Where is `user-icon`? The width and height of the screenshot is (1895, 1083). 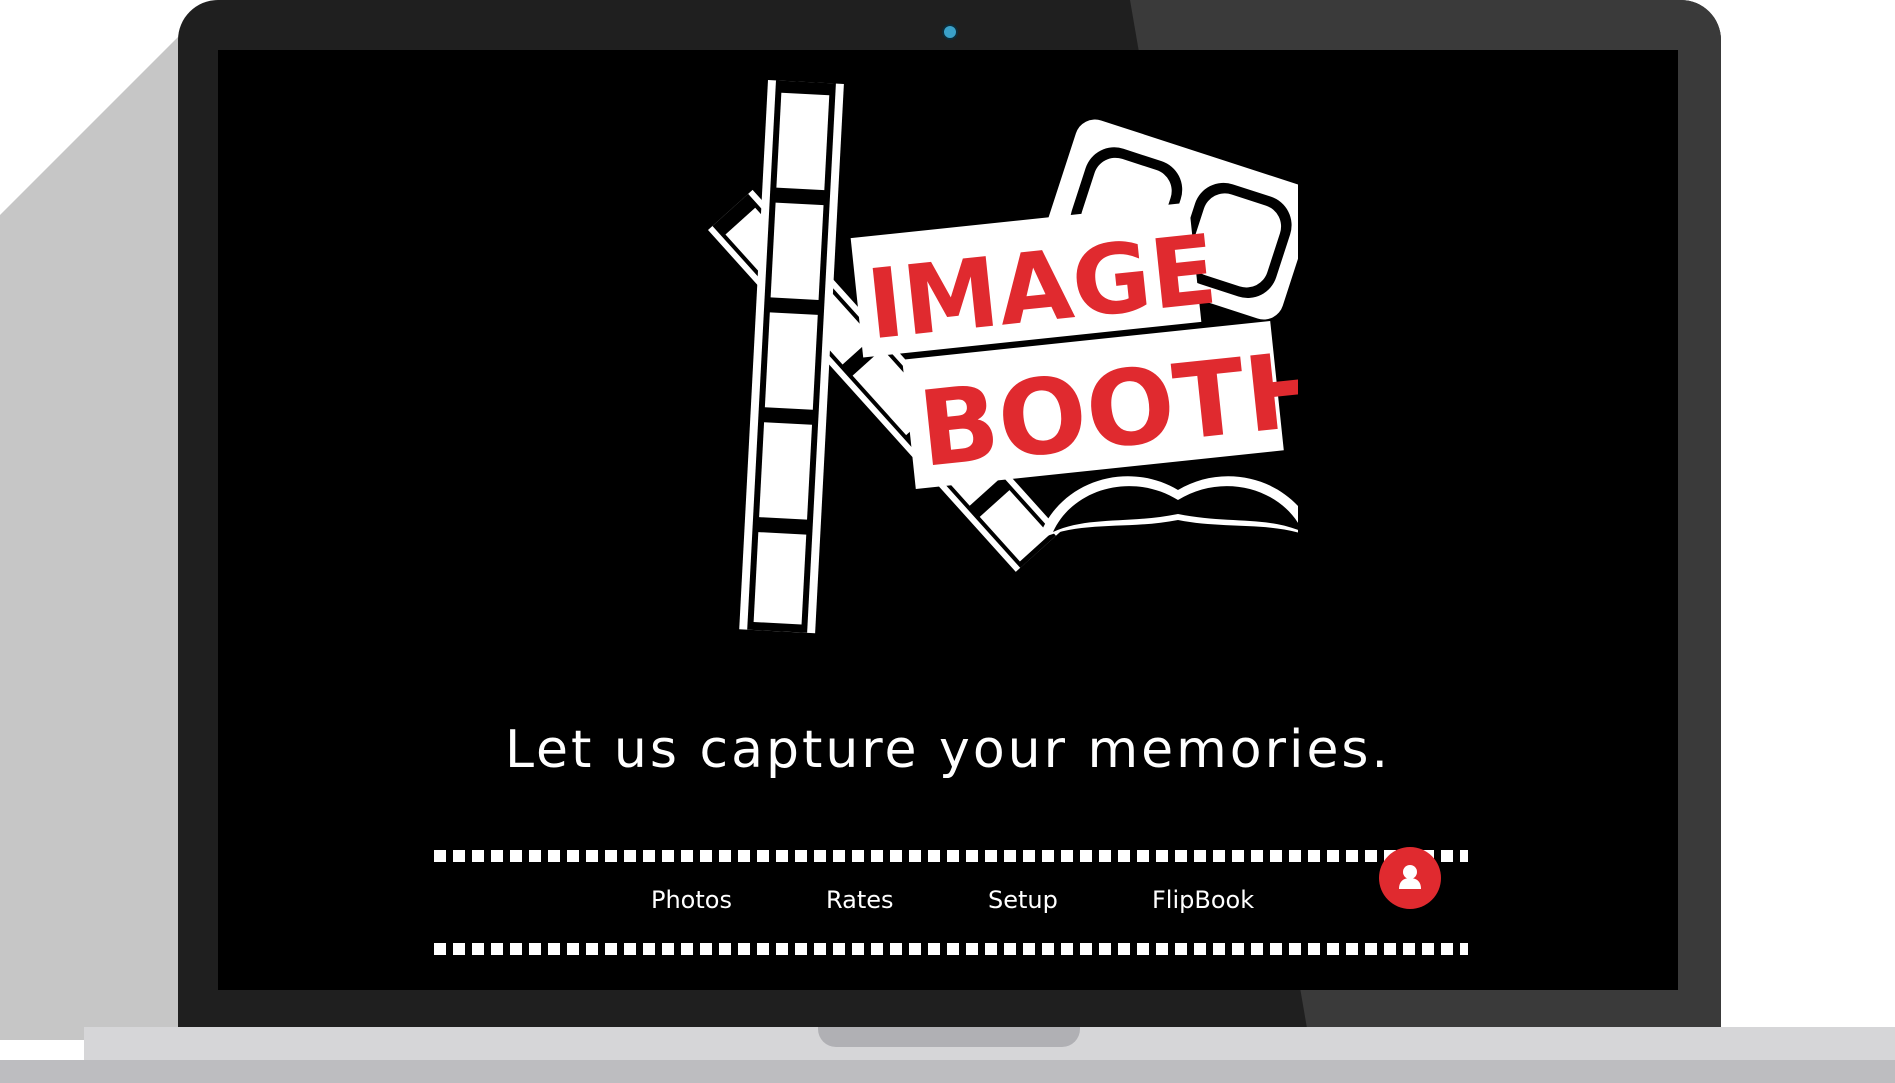 user-icon is located at coordinates (1410, 877).